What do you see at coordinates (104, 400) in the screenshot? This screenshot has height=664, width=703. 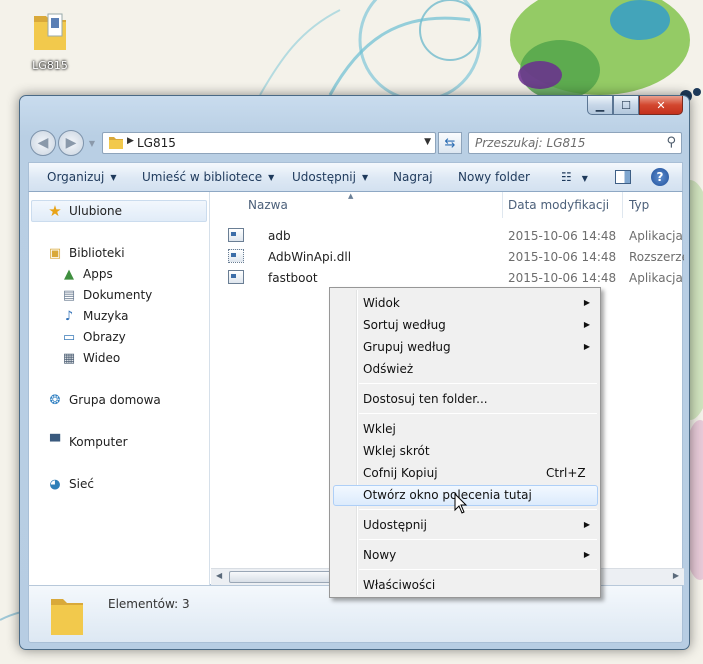 I see `nav-homegroup: ❂ Grupa domowa` at bounding box center [104, 400].